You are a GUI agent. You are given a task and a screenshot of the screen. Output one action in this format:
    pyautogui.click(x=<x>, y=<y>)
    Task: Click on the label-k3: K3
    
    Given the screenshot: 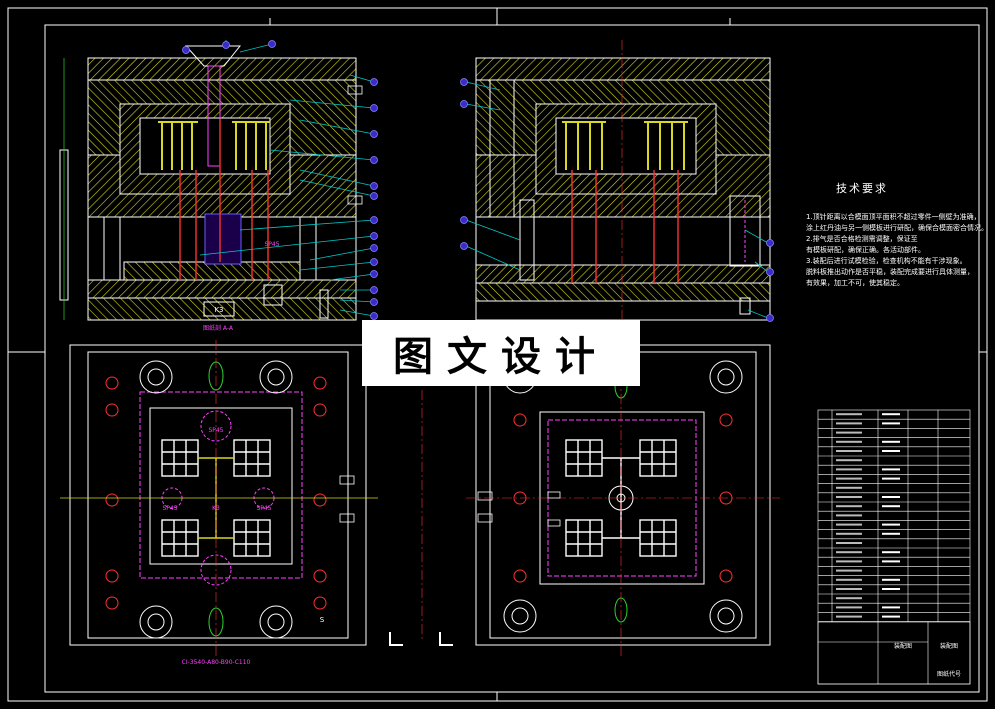 What is the action you would take?
    pyautogui.click(x=218, y=310)
    